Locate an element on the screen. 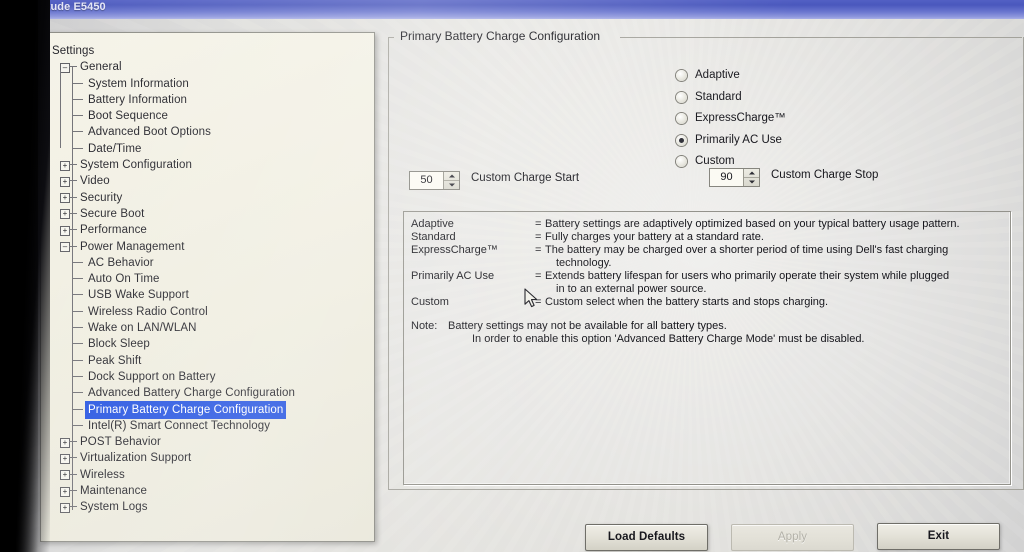 This screenshot has height=552, width=1024. tree-item-battery-information: Battery Information is located at coordinates (210, 94).